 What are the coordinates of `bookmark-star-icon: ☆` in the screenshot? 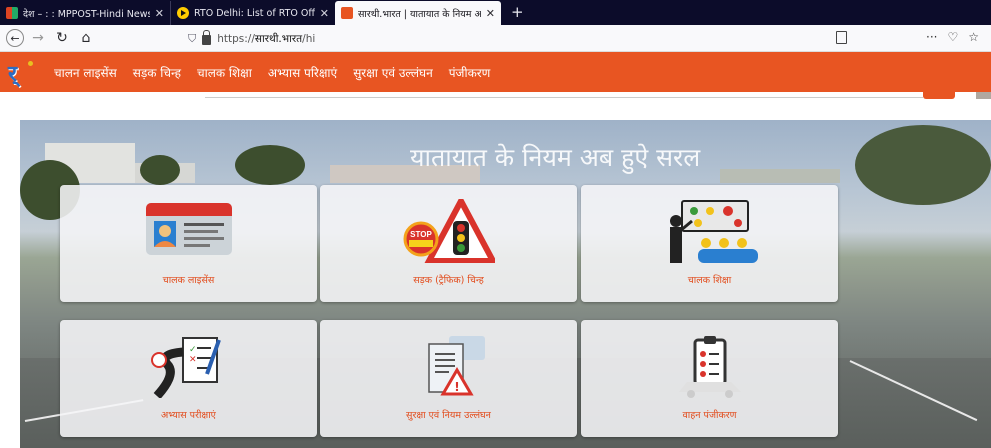 It's located at (973, 37).